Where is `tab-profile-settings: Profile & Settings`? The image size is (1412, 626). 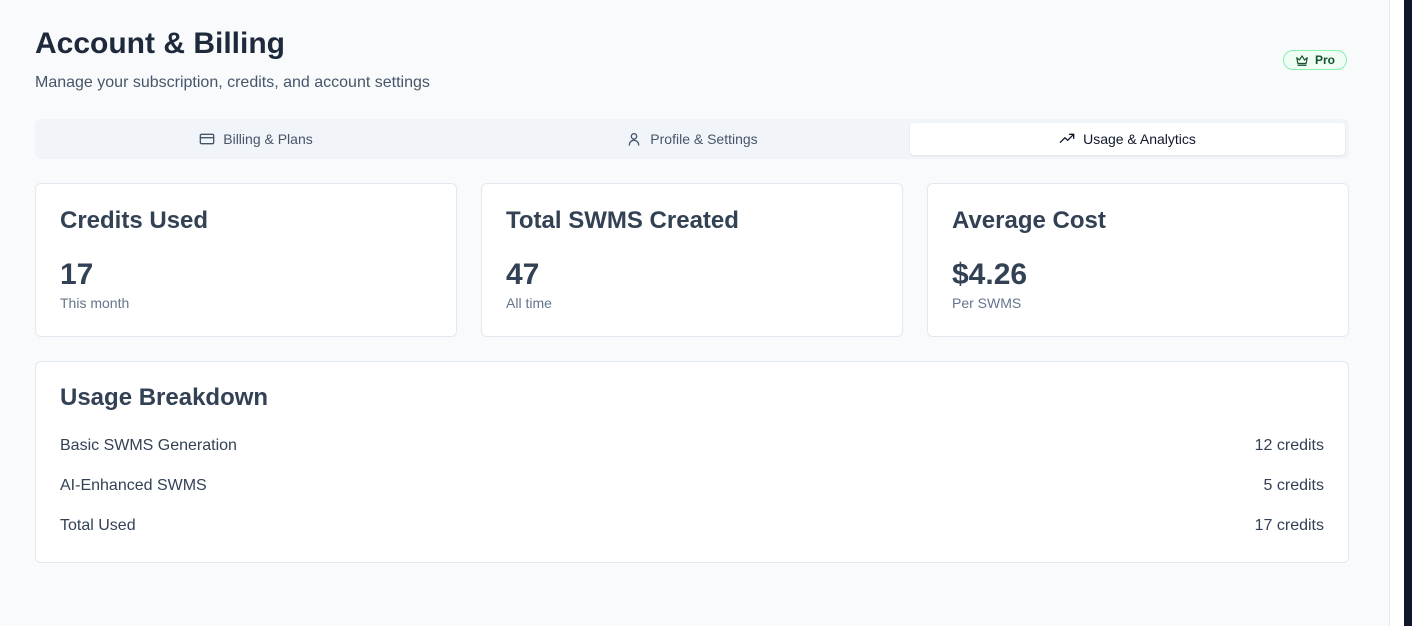
tab-profile-settings: Profile & Settings is located at coordinates (692, 139).